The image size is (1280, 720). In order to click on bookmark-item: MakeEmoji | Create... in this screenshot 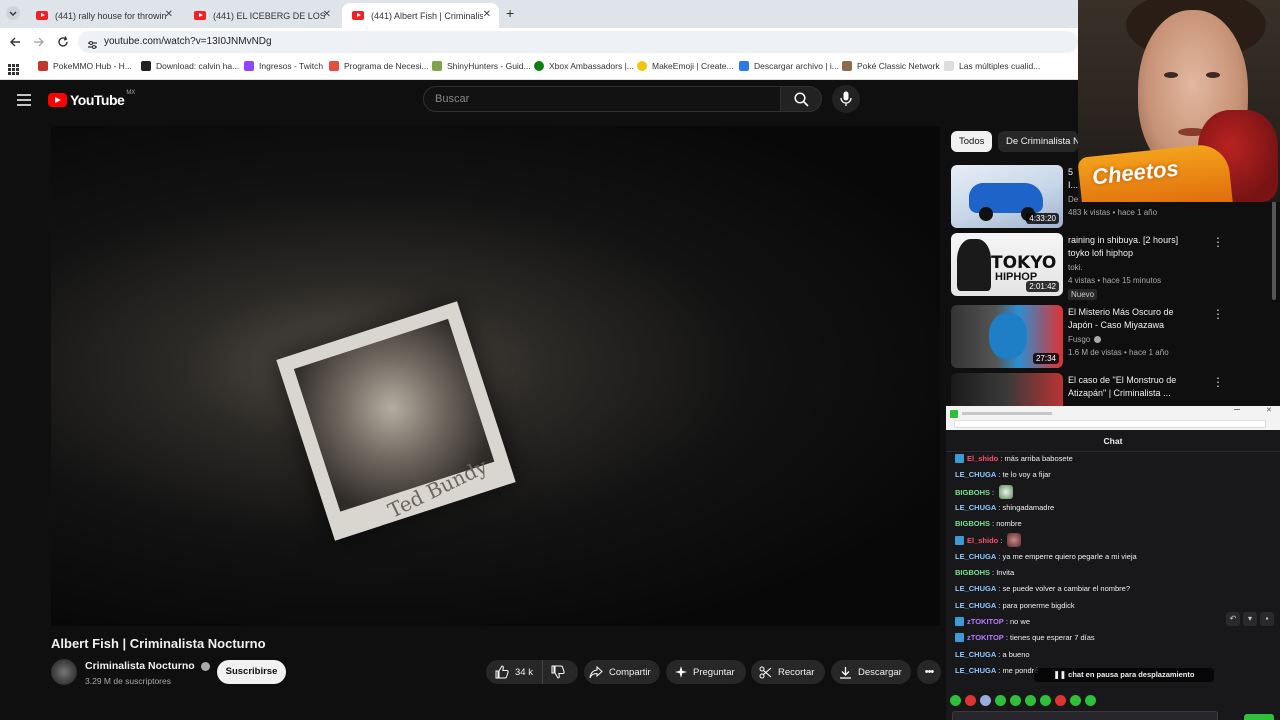, I will do `click(685, 66)`.